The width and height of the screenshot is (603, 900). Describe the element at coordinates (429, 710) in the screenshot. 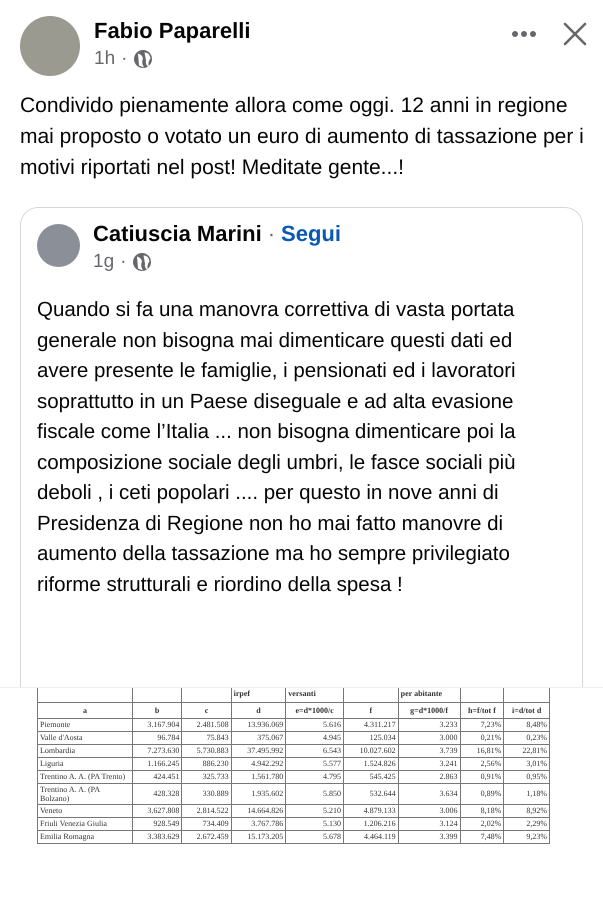

I see `column-header: g=d*1000/f` at that location.